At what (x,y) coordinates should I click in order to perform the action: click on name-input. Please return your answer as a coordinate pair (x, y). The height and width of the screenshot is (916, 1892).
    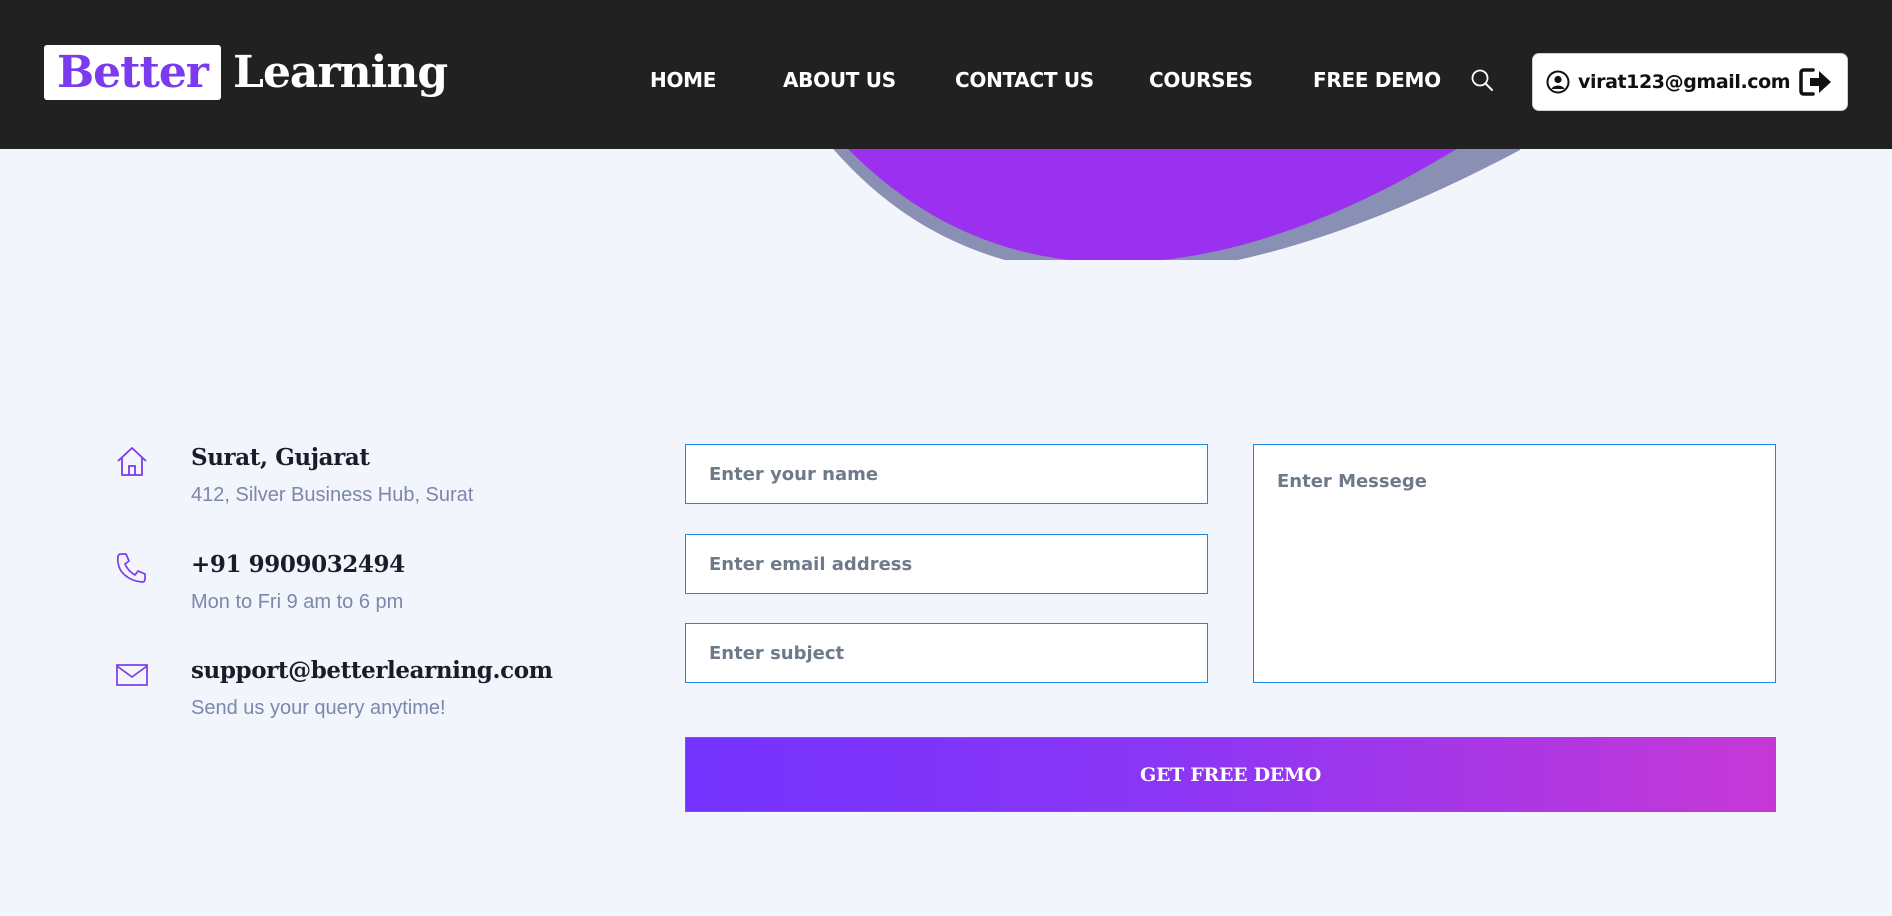
    Looking at the image, I should click on (946, 474).